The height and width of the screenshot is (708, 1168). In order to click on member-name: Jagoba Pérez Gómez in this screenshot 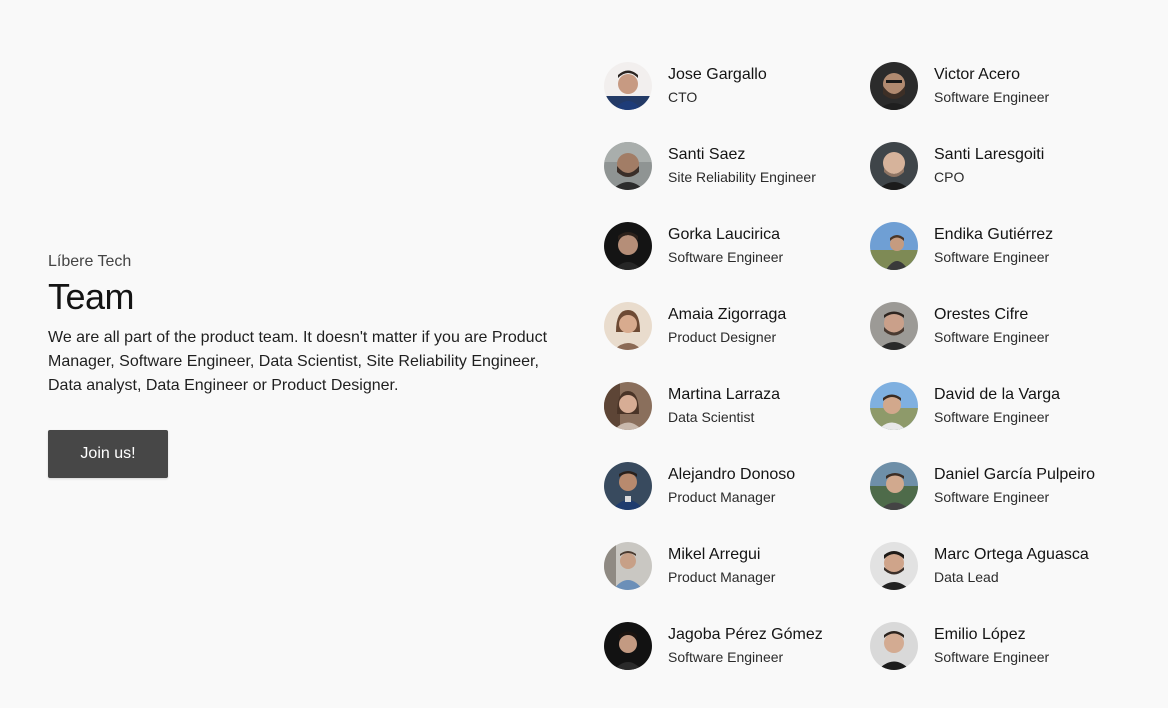, I will do `click(745, 634)`.